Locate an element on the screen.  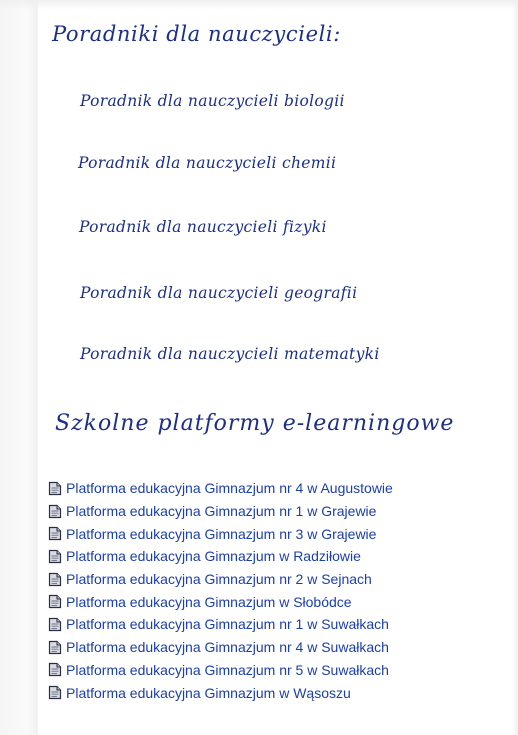
guide-link-biology: Poradnik dla nauczycieli biologii is located at coordinates (212, 101).